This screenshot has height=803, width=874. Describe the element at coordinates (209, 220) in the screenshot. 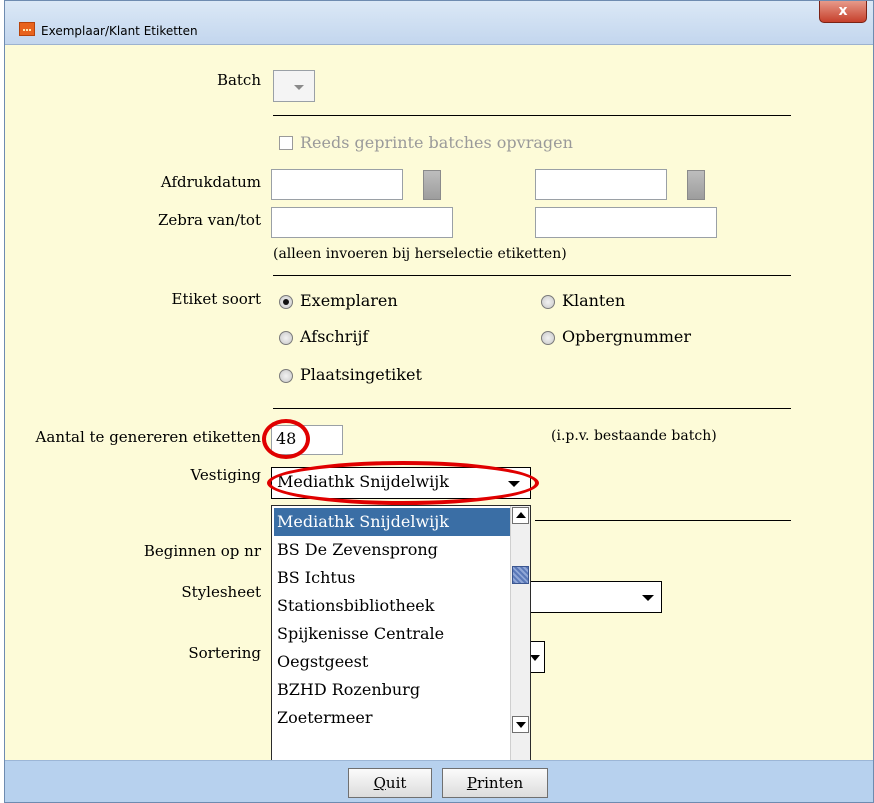

I see `zebra-label: Zebra van/tot` at that location.